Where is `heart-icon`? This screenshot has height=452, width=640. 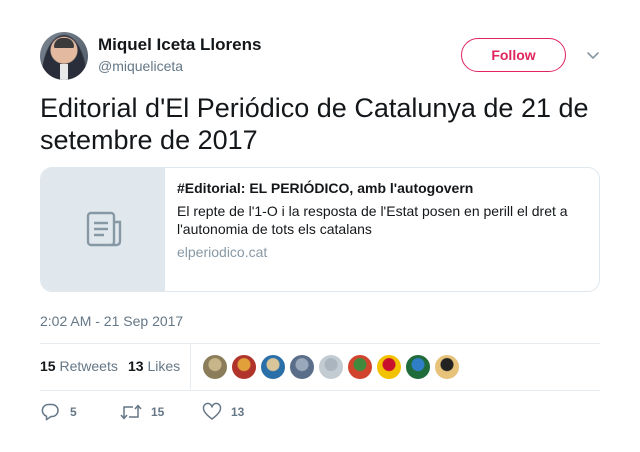 heart-icon is located at coordinates (212, 411).